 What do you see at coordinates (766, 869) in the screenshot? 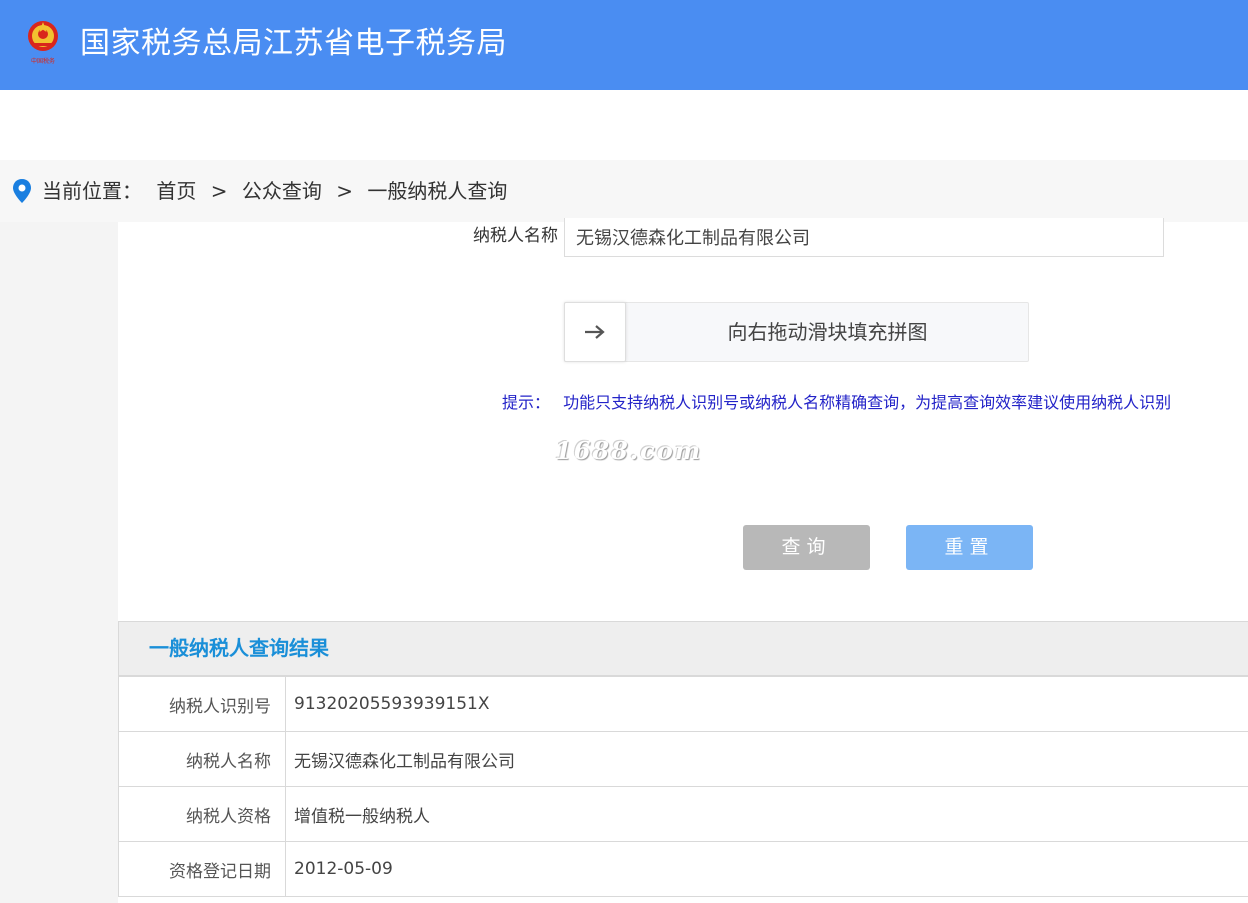
I see `row-value: 2012-05-09` at bounding box center [766, 869].